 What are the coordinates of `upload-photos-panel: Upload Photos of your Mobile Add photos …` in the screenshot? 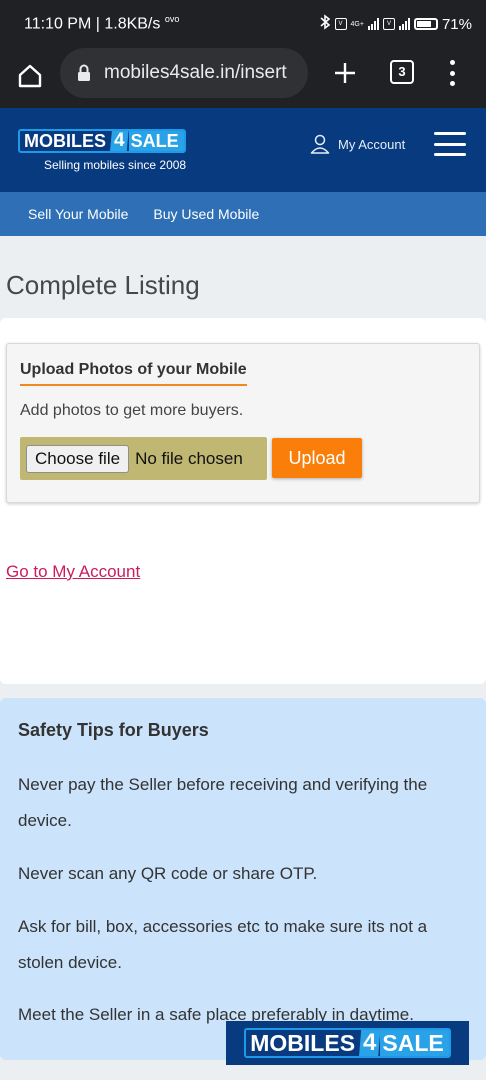 It's located at (243, 423).